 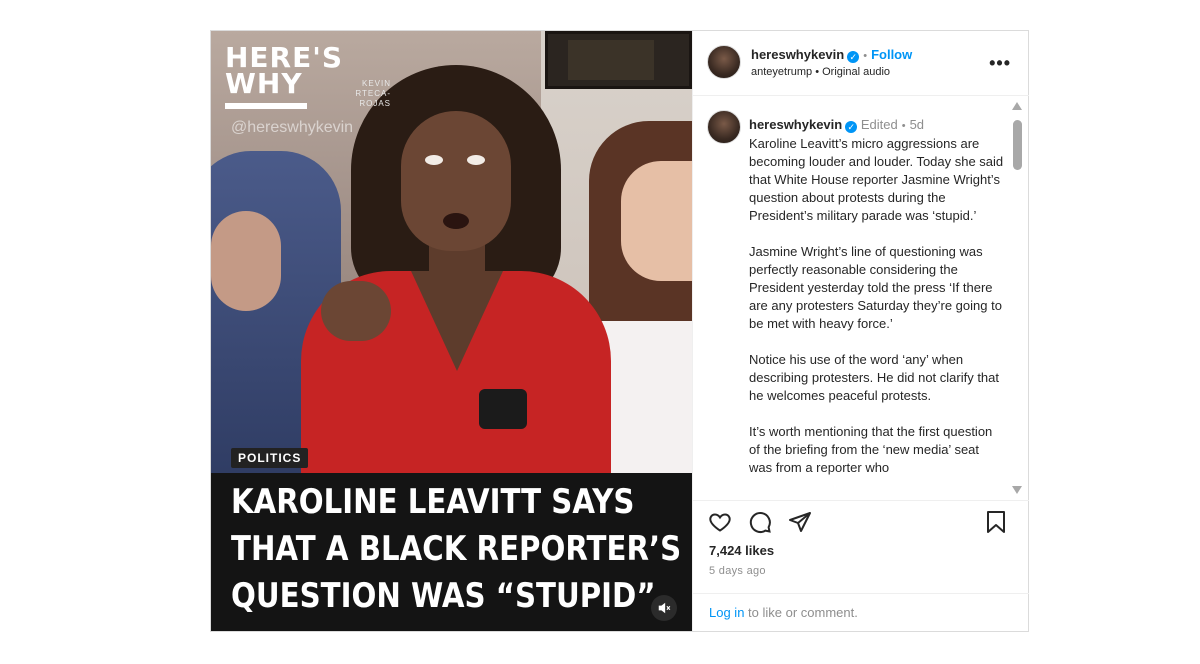 I want to click on brand-subtitle: KEVIN RTECA-ROJAS, so click(x=373, y=93).